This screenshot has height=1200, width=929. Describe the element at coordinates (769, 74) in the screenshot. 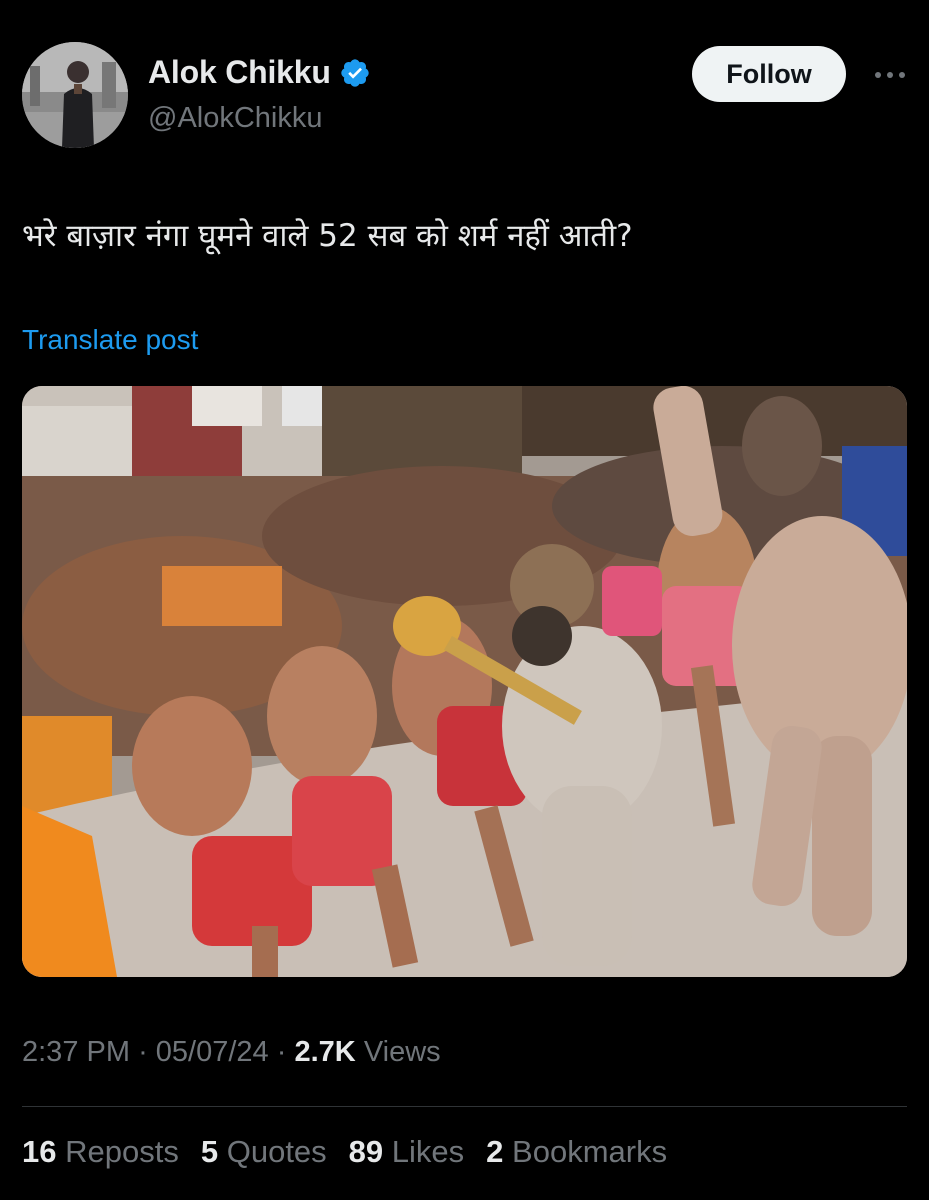

I see `follow-button: Follow` at that location.